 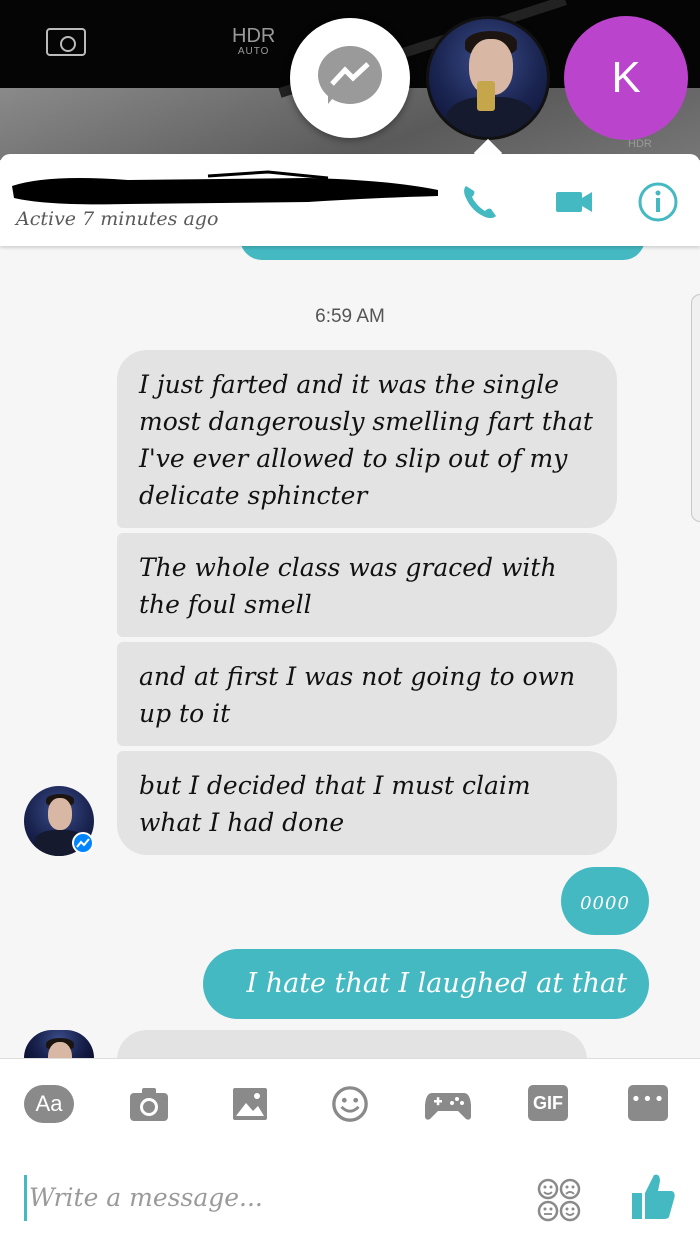 What do you see at coordinates (648, 1103) in the screenshot?
I see `more-options-button: •••` at bounding box center [648, 1103].